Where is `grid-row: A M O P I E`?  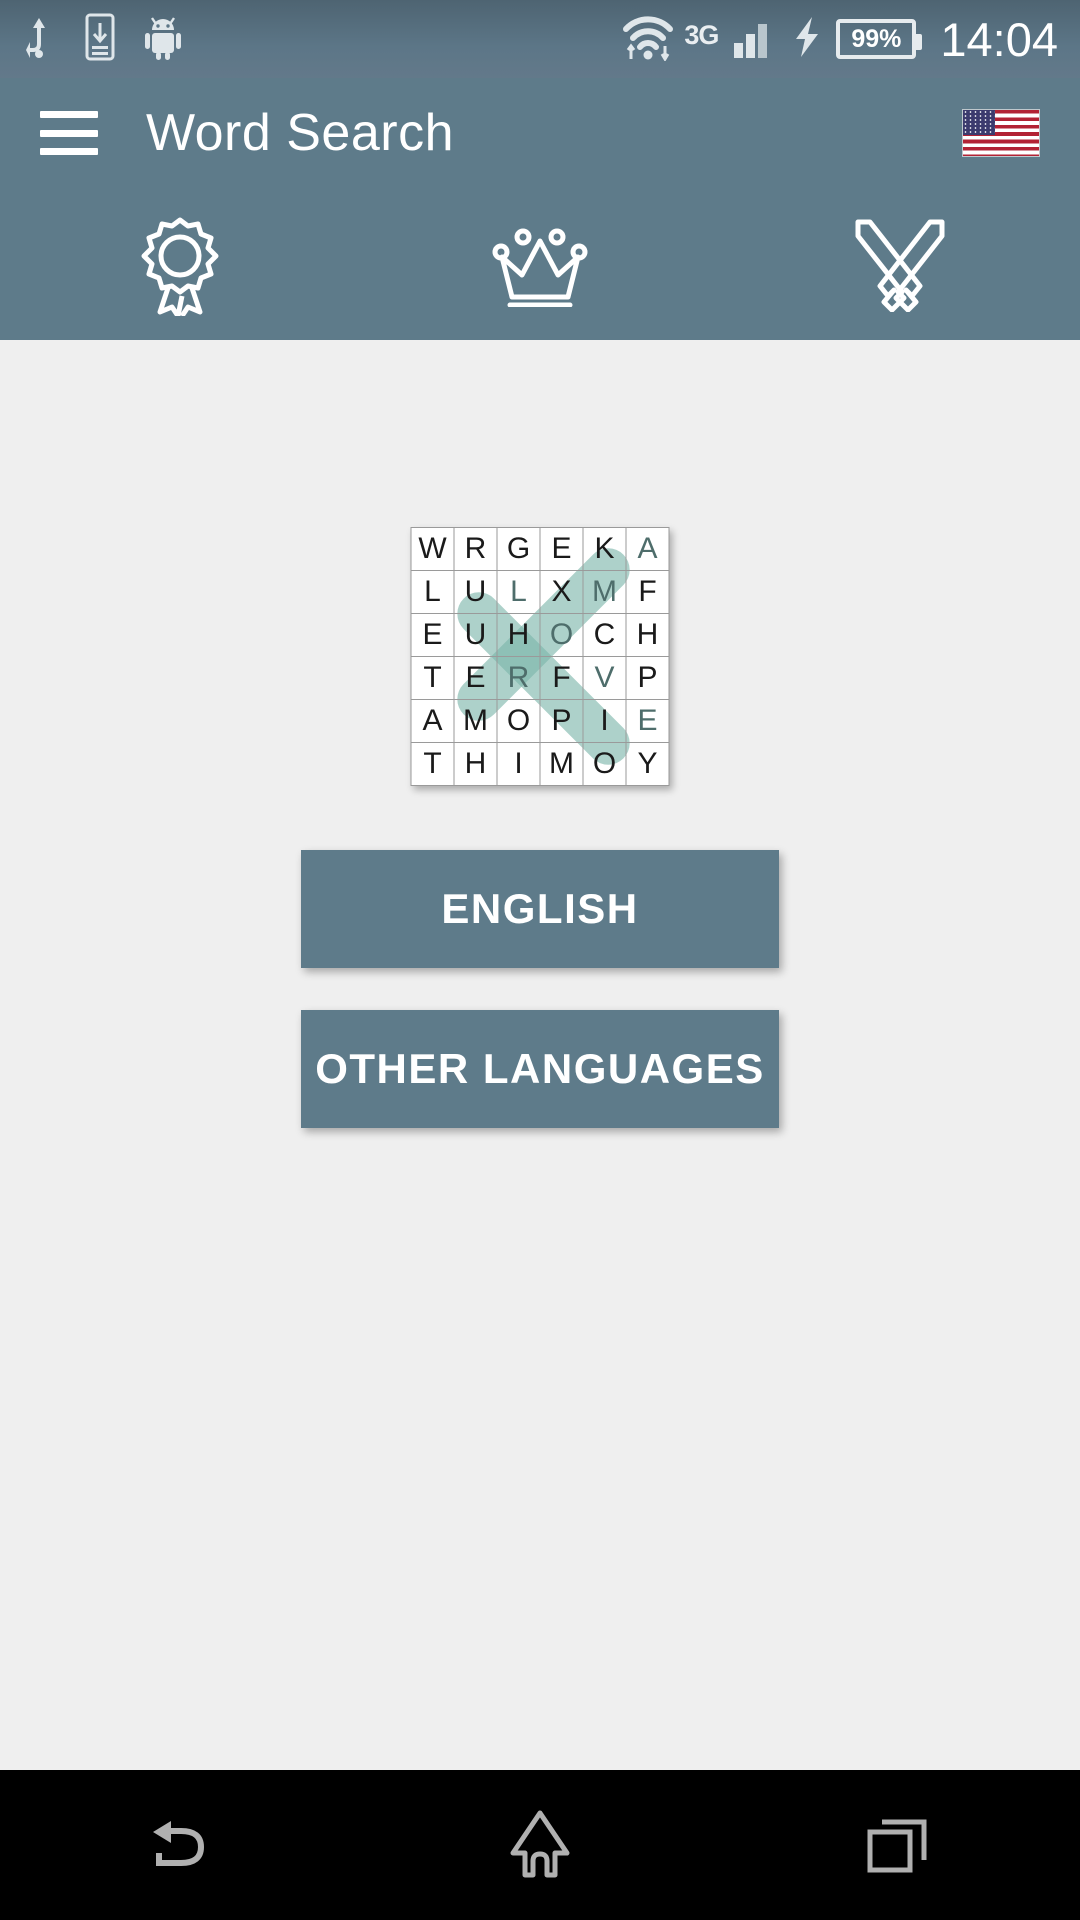
grid-row: A M O P I E is located at coordinates (540, 721).